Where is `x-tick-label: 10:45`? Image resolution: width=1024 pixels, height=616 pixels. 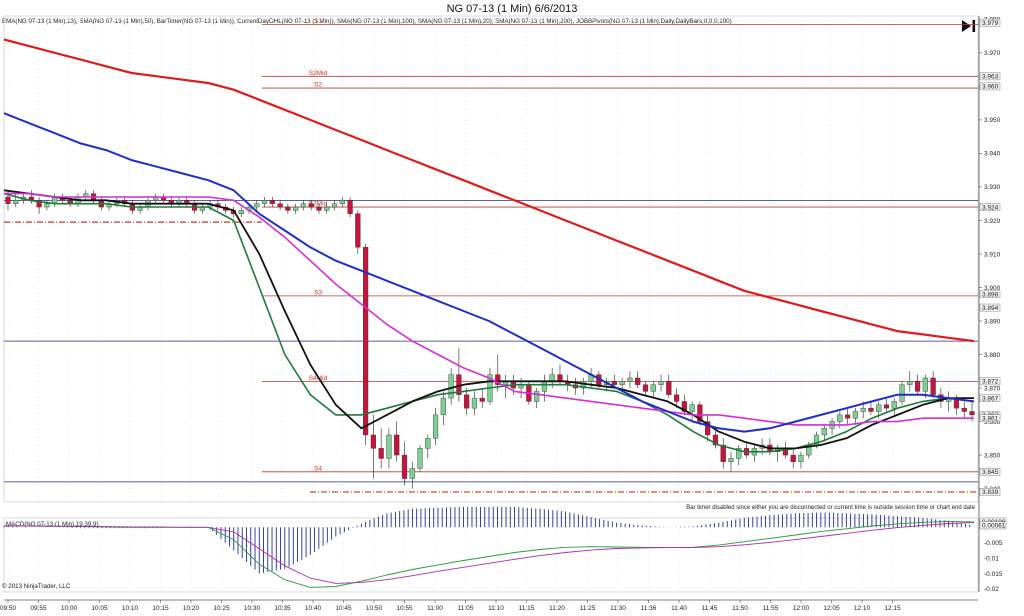
x-tick-label: 10:45 is located at coordinates (343, 608).